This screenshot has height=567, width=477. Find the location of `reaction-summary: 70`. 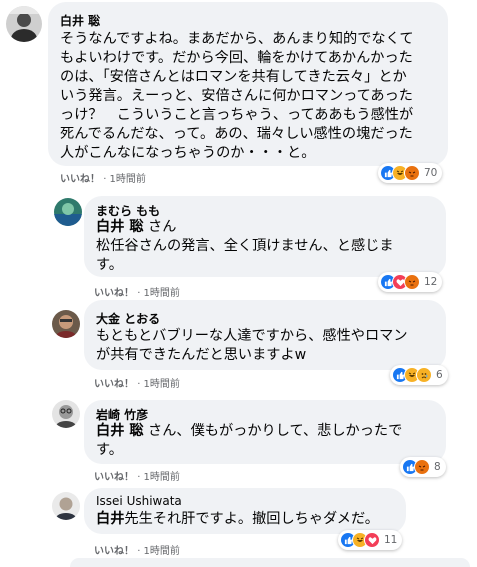

reaction-summary: 70 is located at coordinates (410, 173).